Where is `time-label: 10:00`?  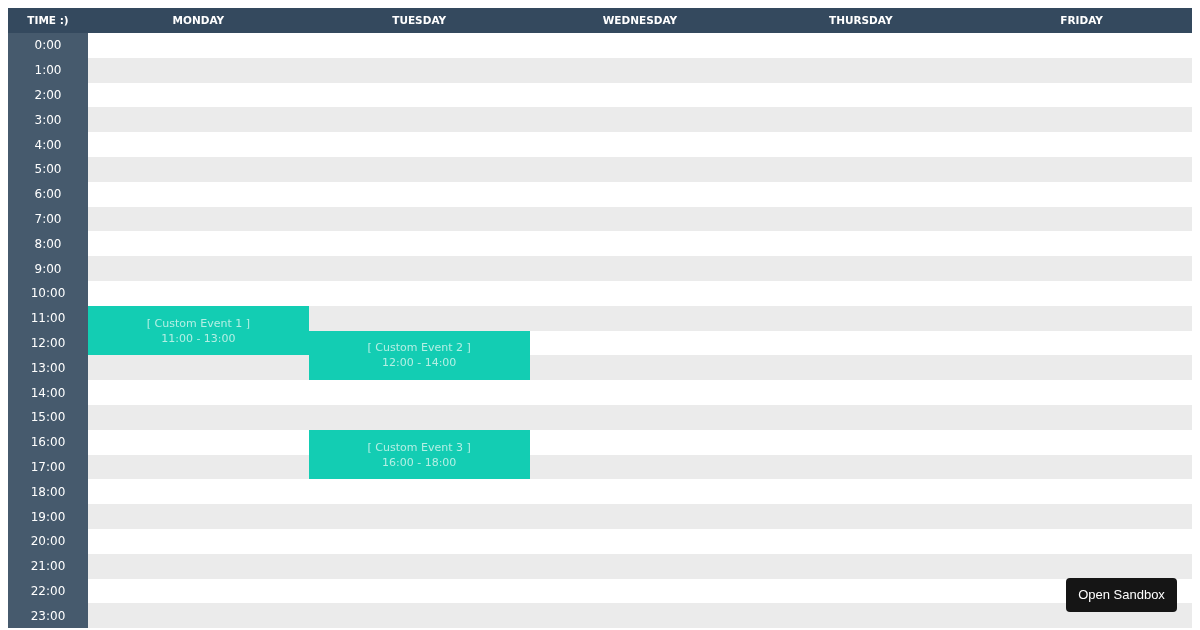 time-label: 10:00 is located at coordinates (48, 294).